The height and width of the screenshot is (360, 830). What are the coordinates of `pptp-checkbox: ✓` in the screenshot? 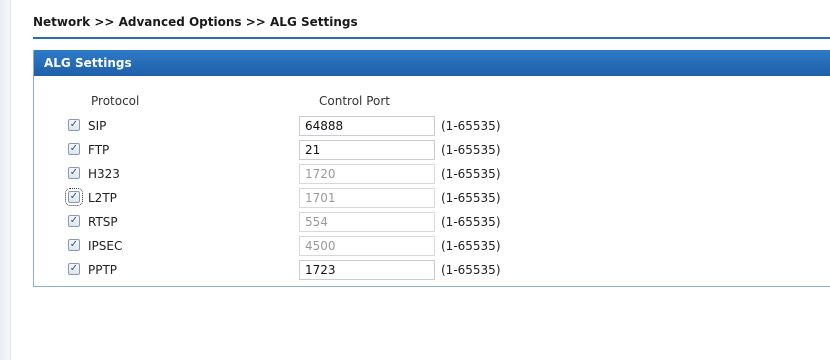 It's located at (74, 269).